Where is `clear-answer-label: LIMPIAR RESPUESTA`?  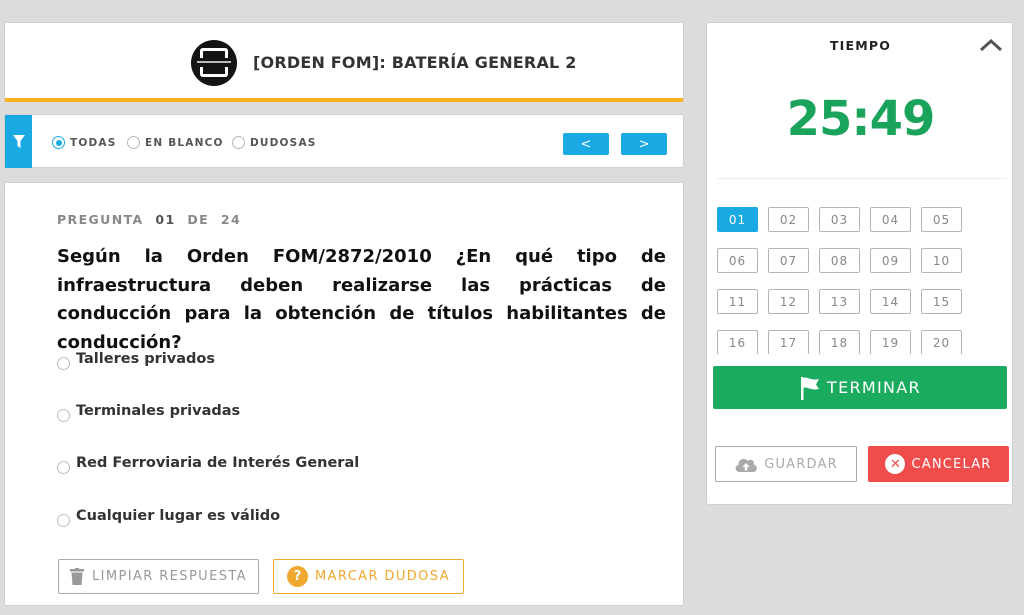 clear-answer-label: LIMPIAR RESPUESTA is located at coordinates (169, 576).